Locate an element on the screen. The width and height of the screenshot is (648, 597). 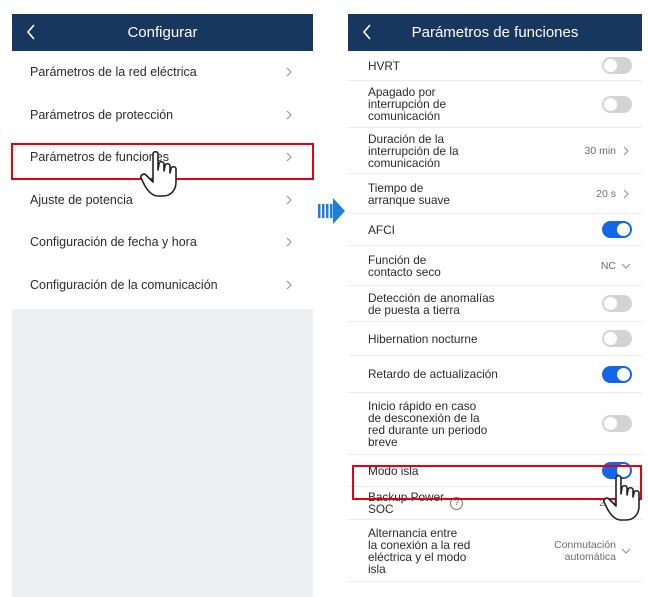
menu-item-parametros-de-la-red-electrica: Parámetros de la red eléctrica is located at coordinates (162, 72).